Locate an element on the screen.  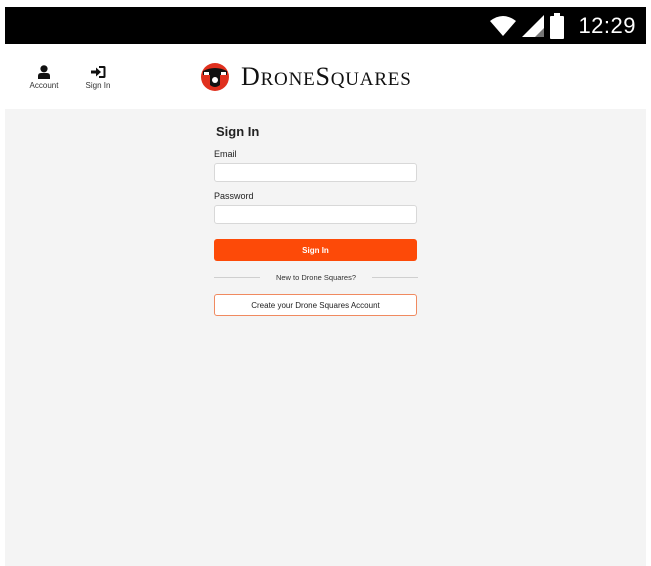
logo-rest-squares: QUARES is located at coordinates (371, 79).